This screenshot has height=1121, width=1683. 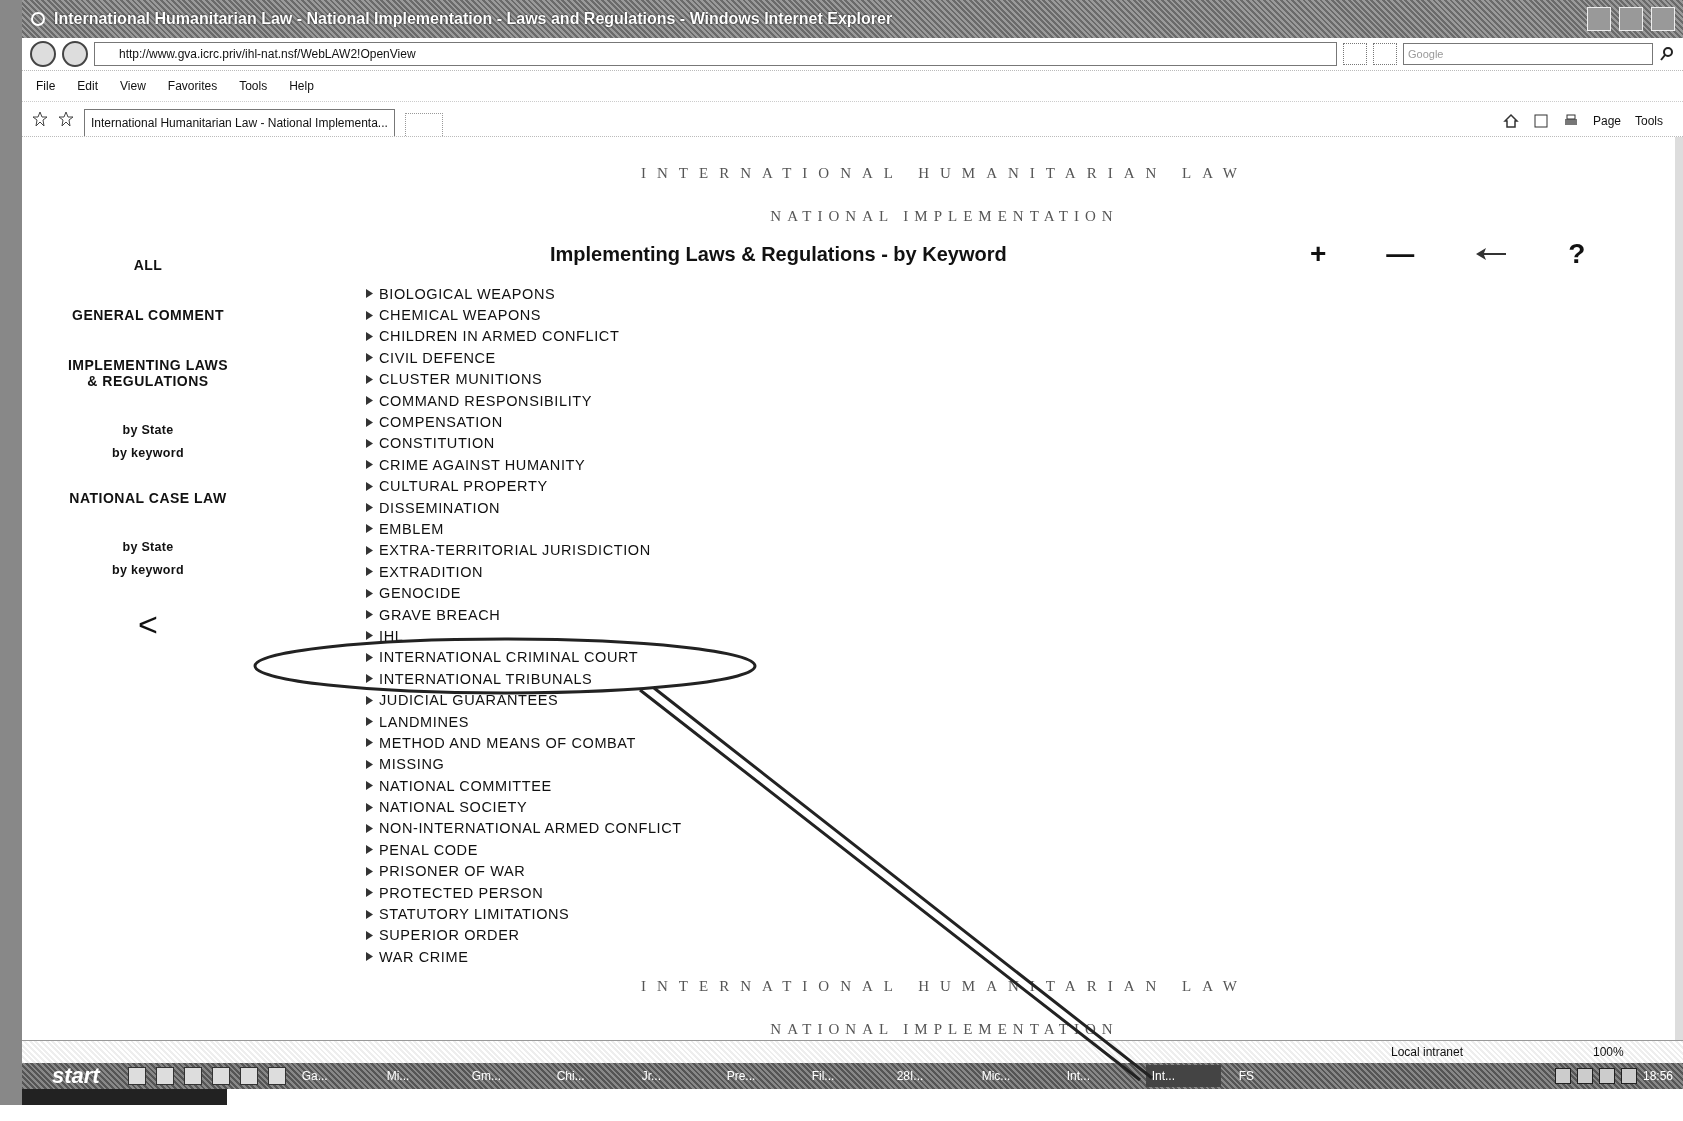 What do you see at coordinates (441, 422) in the screenshot?
I see `keyword-link: COMPENSATION` at bounding box center [441, 422].